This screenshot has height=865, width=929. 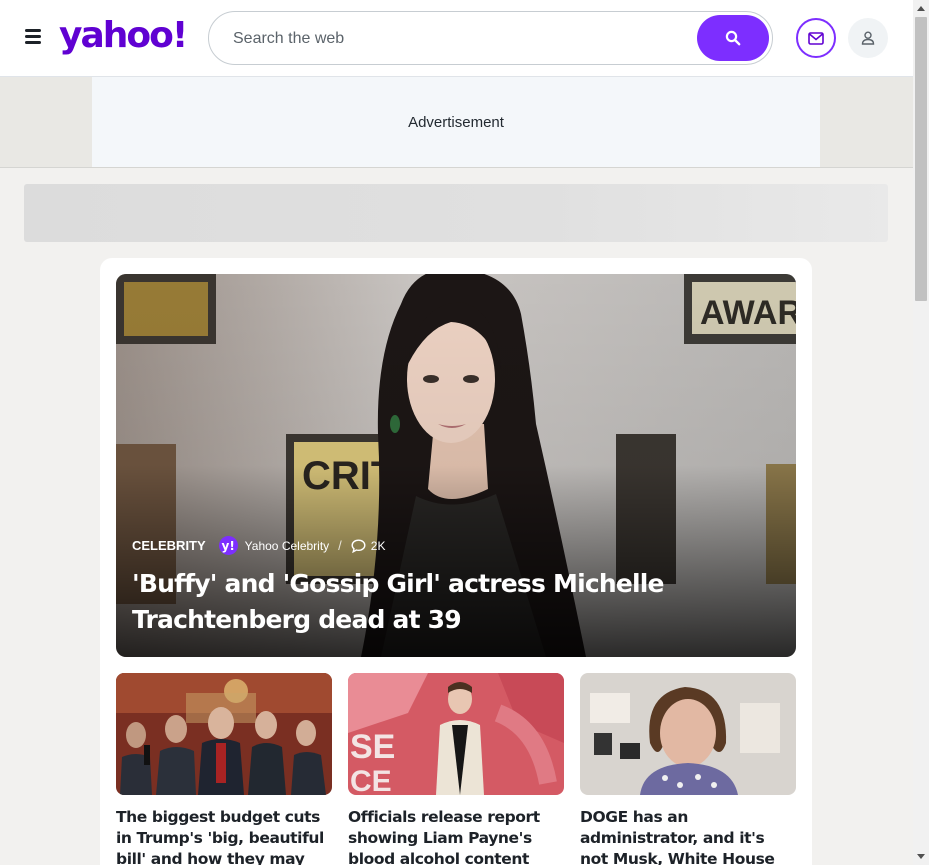 I want to click on category-label: CELEBRITY, so click(x=169, y=545).